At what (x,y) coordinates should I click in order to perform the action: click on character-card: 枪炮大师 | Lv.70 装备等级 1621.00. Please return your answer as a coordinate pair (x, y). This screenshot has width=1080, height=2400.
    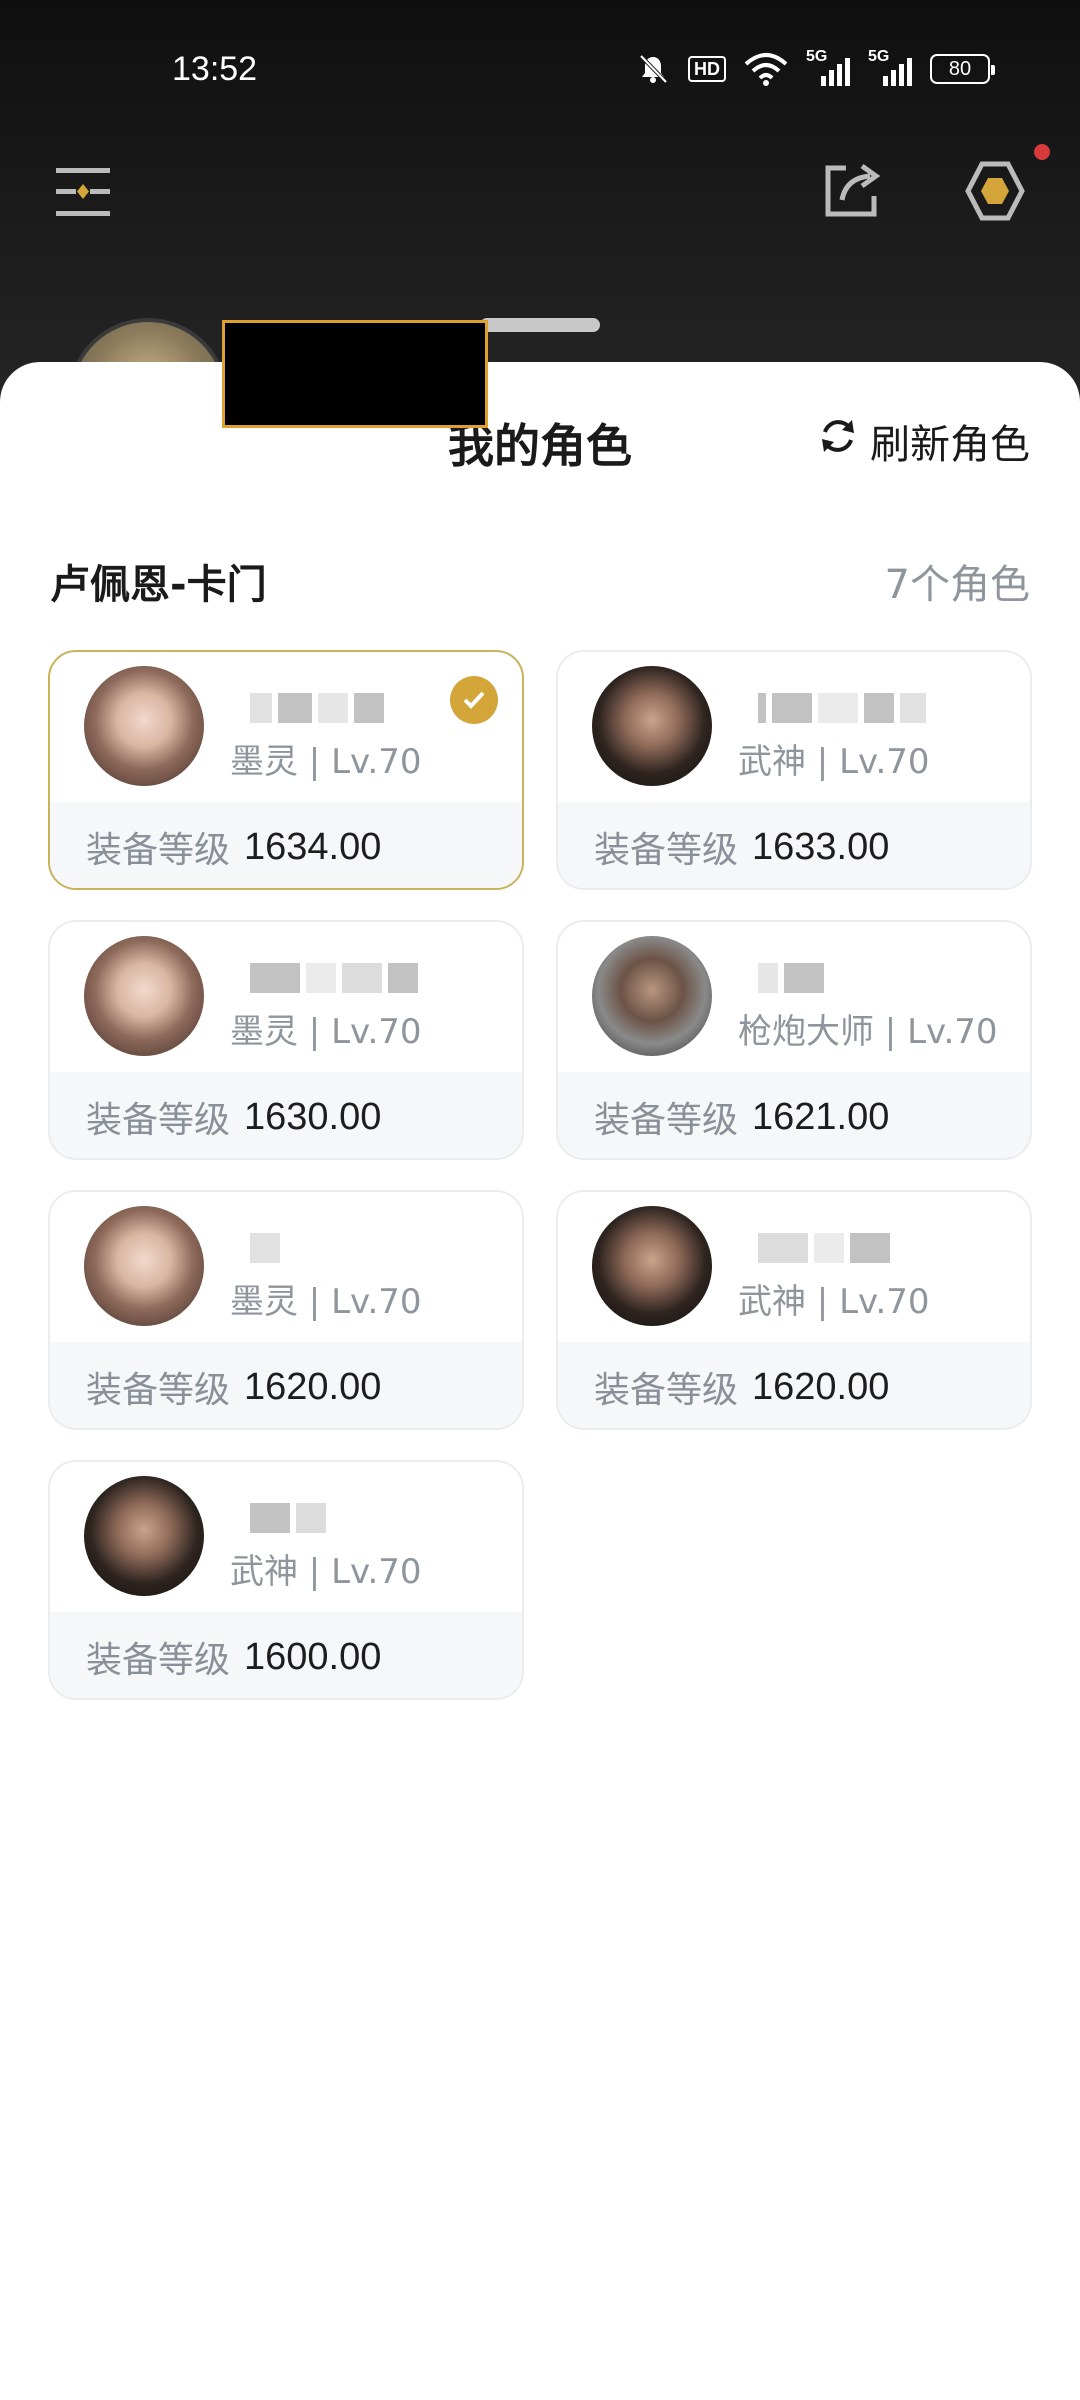
    Looking at the image, I should click on (794, 1040).